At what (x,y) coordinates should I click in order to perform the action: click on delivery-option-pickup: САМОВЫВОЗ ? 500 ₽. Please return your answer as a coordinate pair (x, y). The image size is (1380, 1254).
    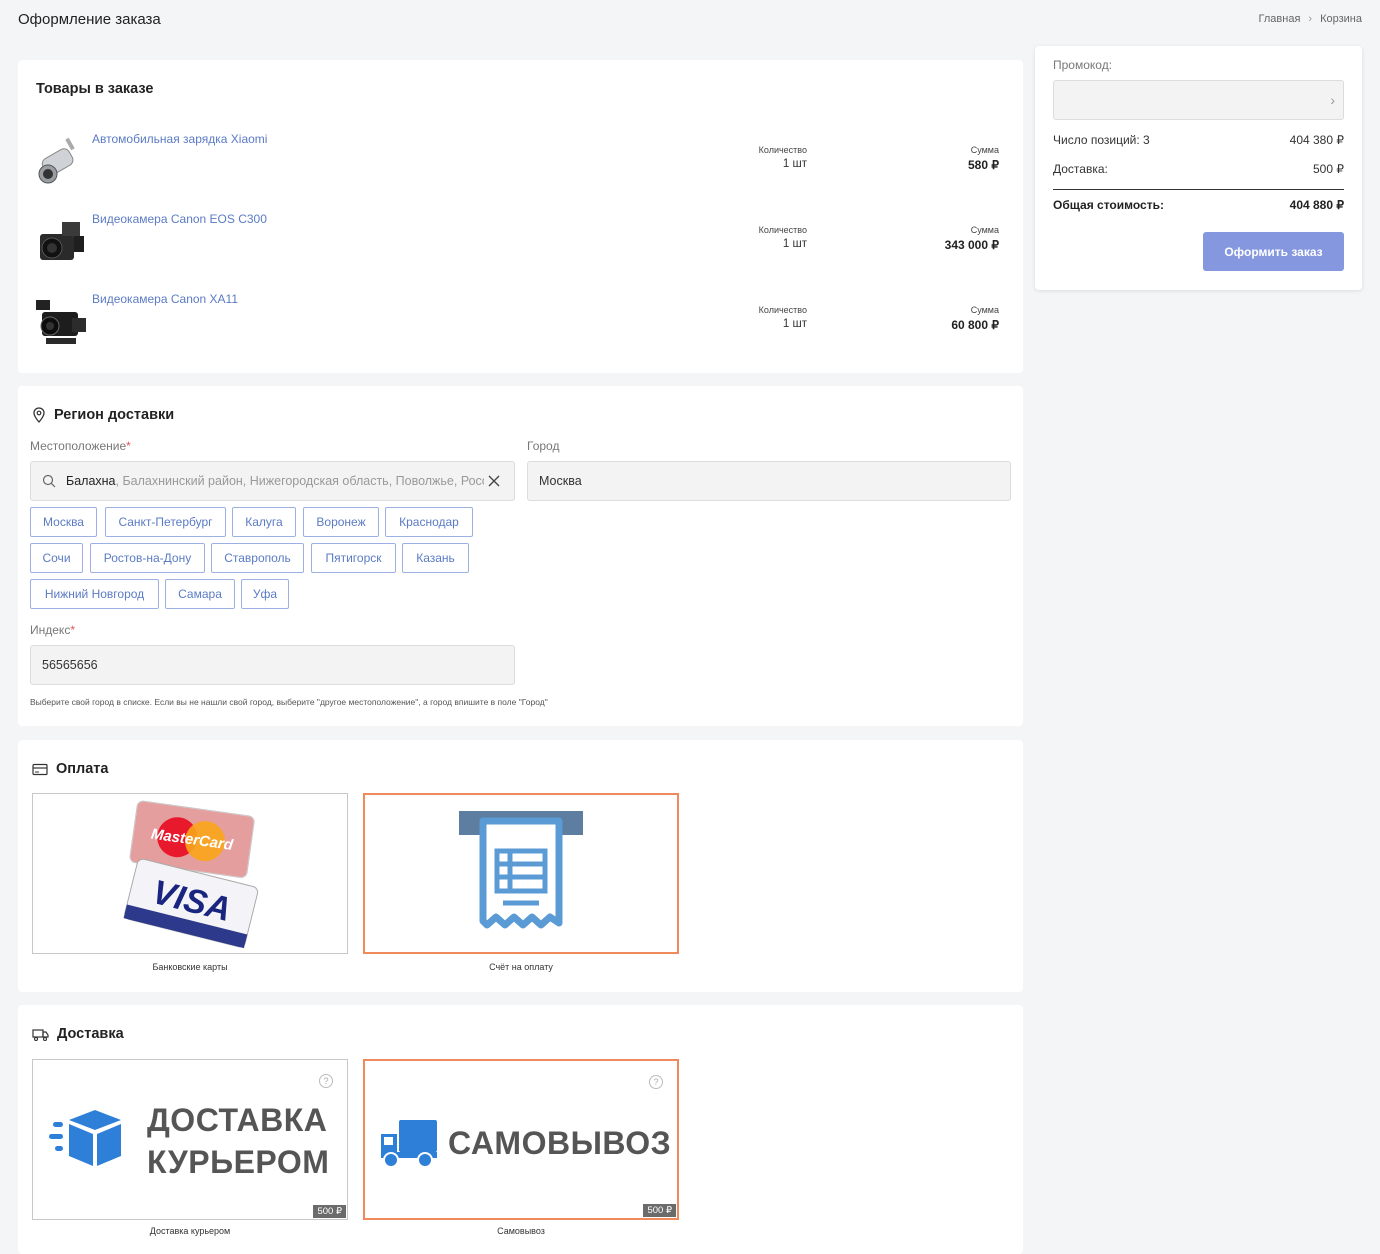
    Looking at the image, I should click on (521, 1139).